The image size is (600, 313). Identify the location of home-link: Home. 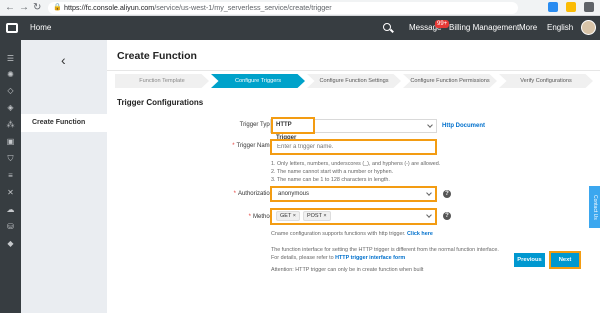
(40, 28).